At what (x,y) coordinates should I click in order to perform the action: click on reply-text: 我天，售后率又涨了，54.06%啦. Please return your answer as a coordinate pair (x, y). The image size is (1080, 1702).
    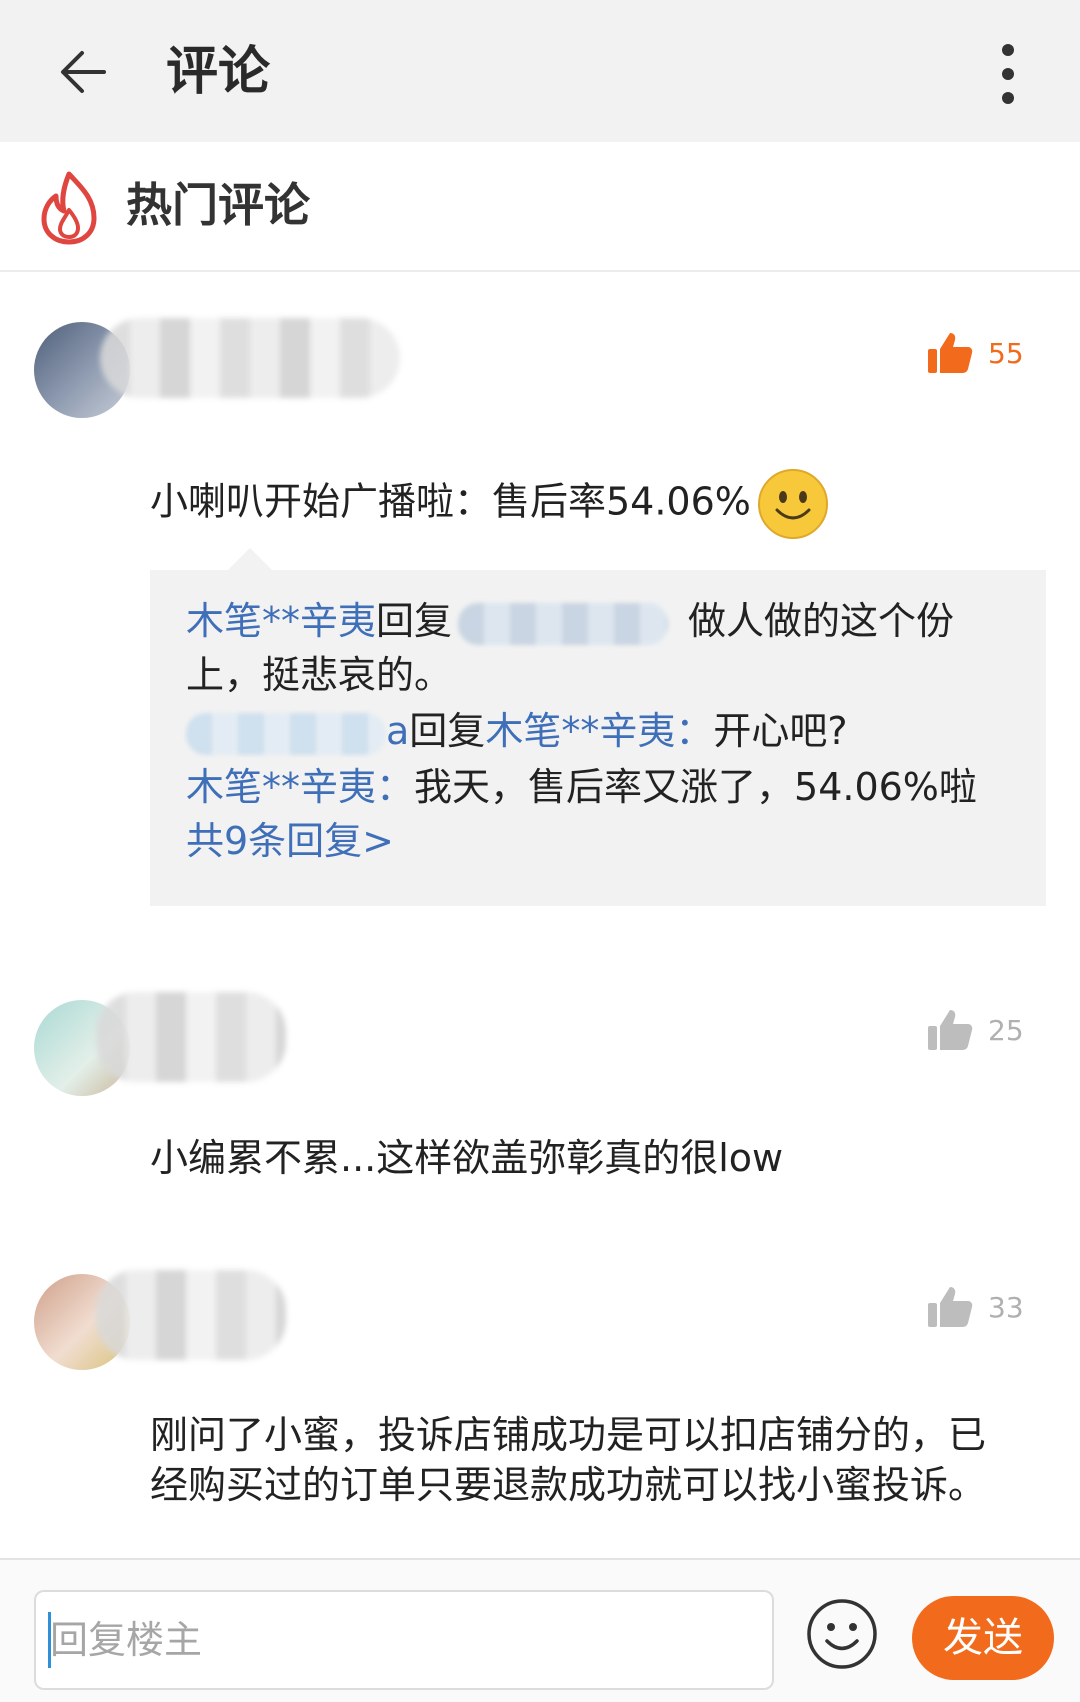
    Looking at the image, I should click on (695, 787).